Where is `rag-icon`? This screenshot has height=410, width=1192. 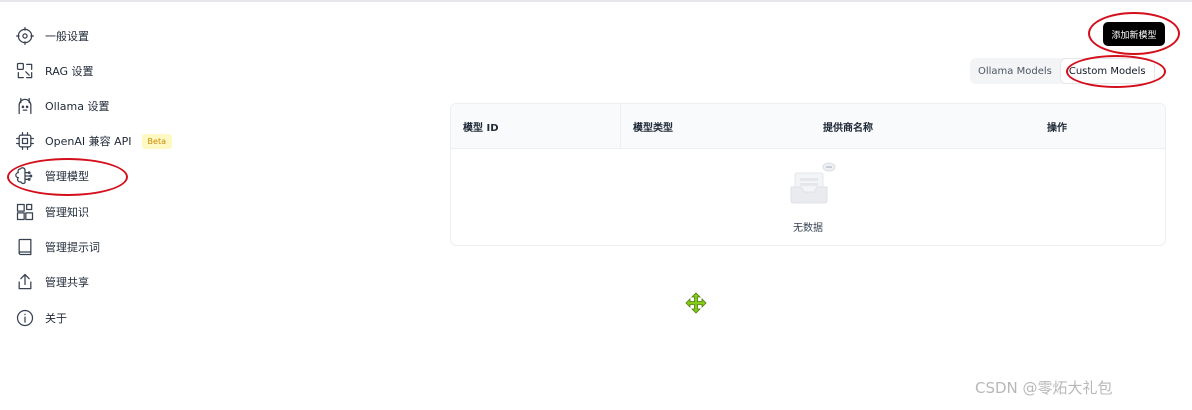 rag-icon is located at coordinates (25, 71).